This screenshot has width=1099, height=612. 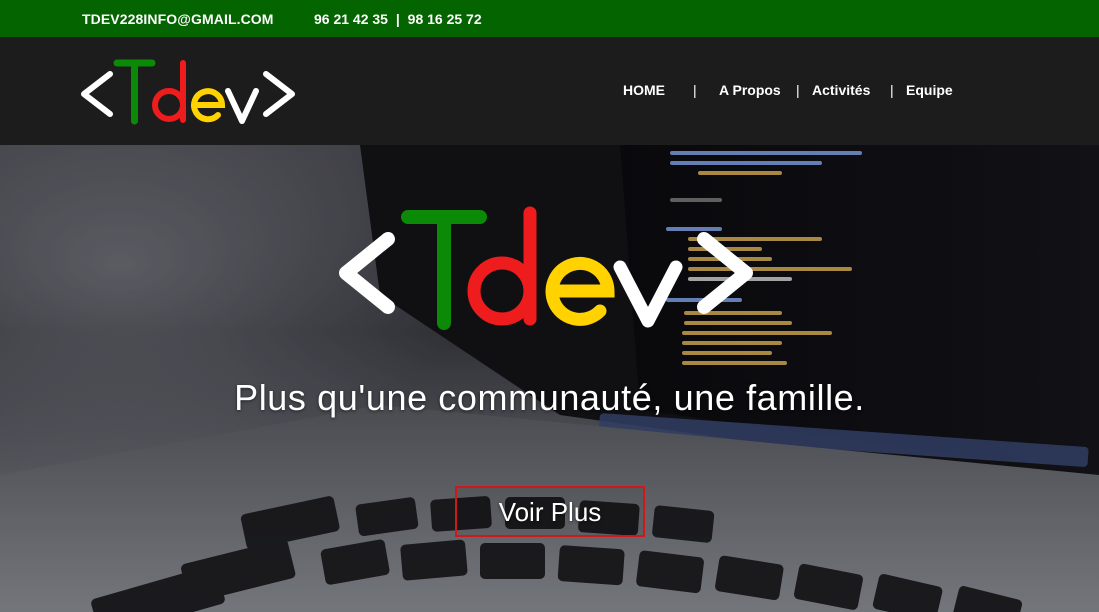 What do you see at coordinates (445, 19) in the screenshot?
I see `phone-number-2: 98 16 25 72` at bounding box center [445, 19].